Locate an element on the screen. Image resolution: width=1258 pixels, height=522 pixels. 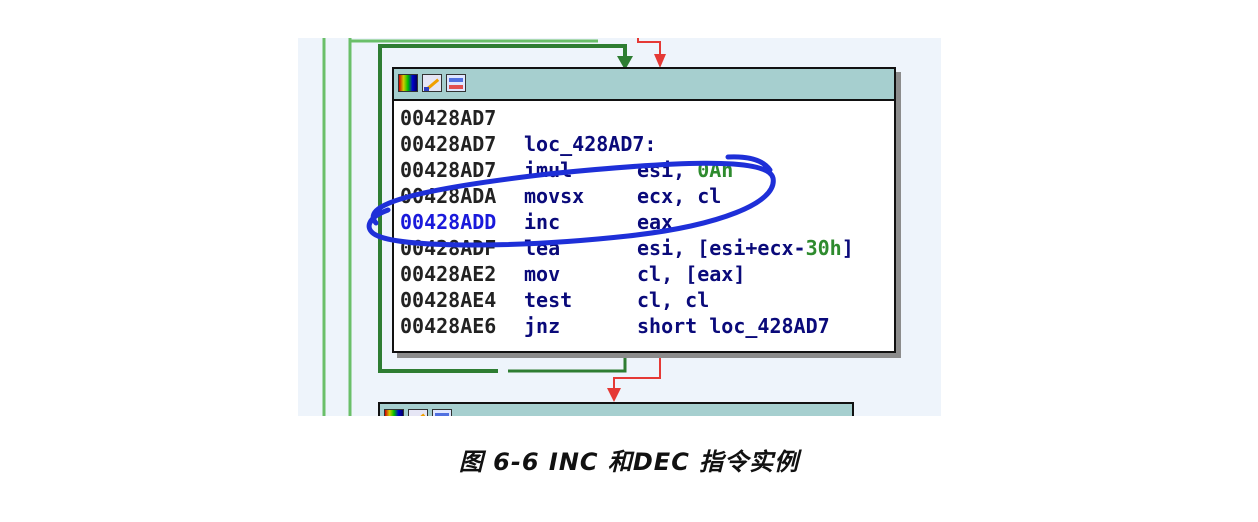
operands: esi, 0Ah is located at coordinates (685, 170).